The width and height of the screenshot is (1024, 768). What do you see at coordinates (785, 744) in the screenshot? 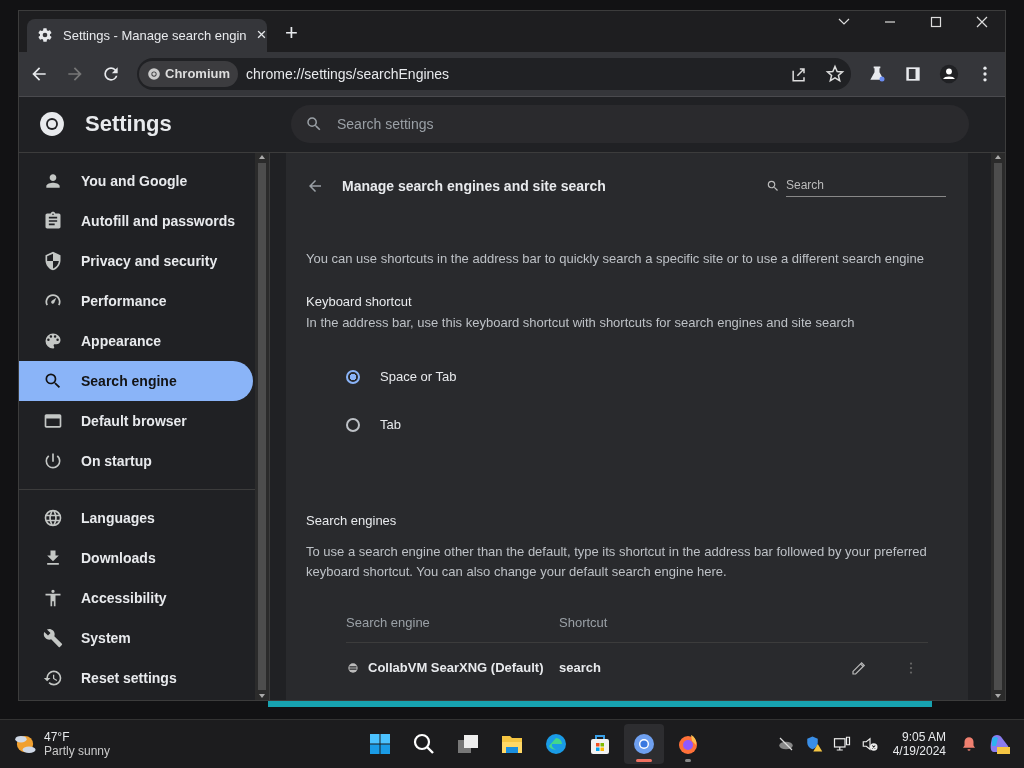
I see `cloud-off-icon` at bounding box center [785, 744].